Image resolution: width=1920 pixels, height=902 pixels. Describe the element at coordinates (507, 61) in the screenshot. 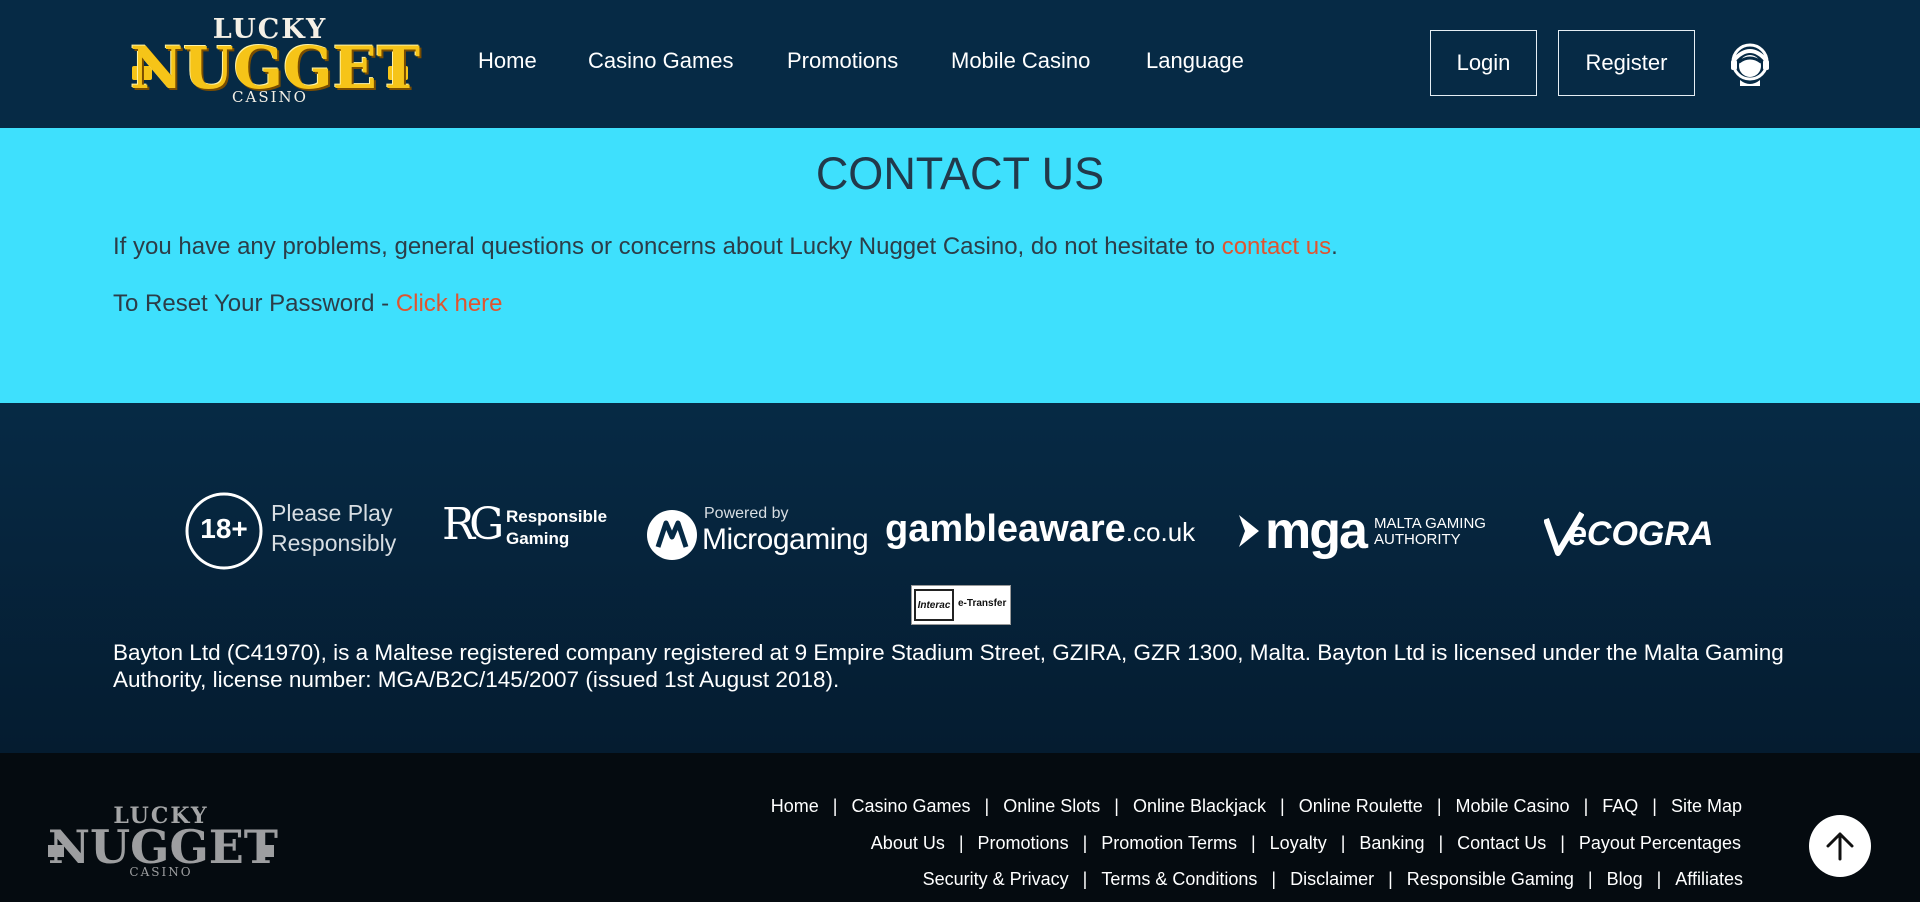

I see `nav-home: Home` at that location.